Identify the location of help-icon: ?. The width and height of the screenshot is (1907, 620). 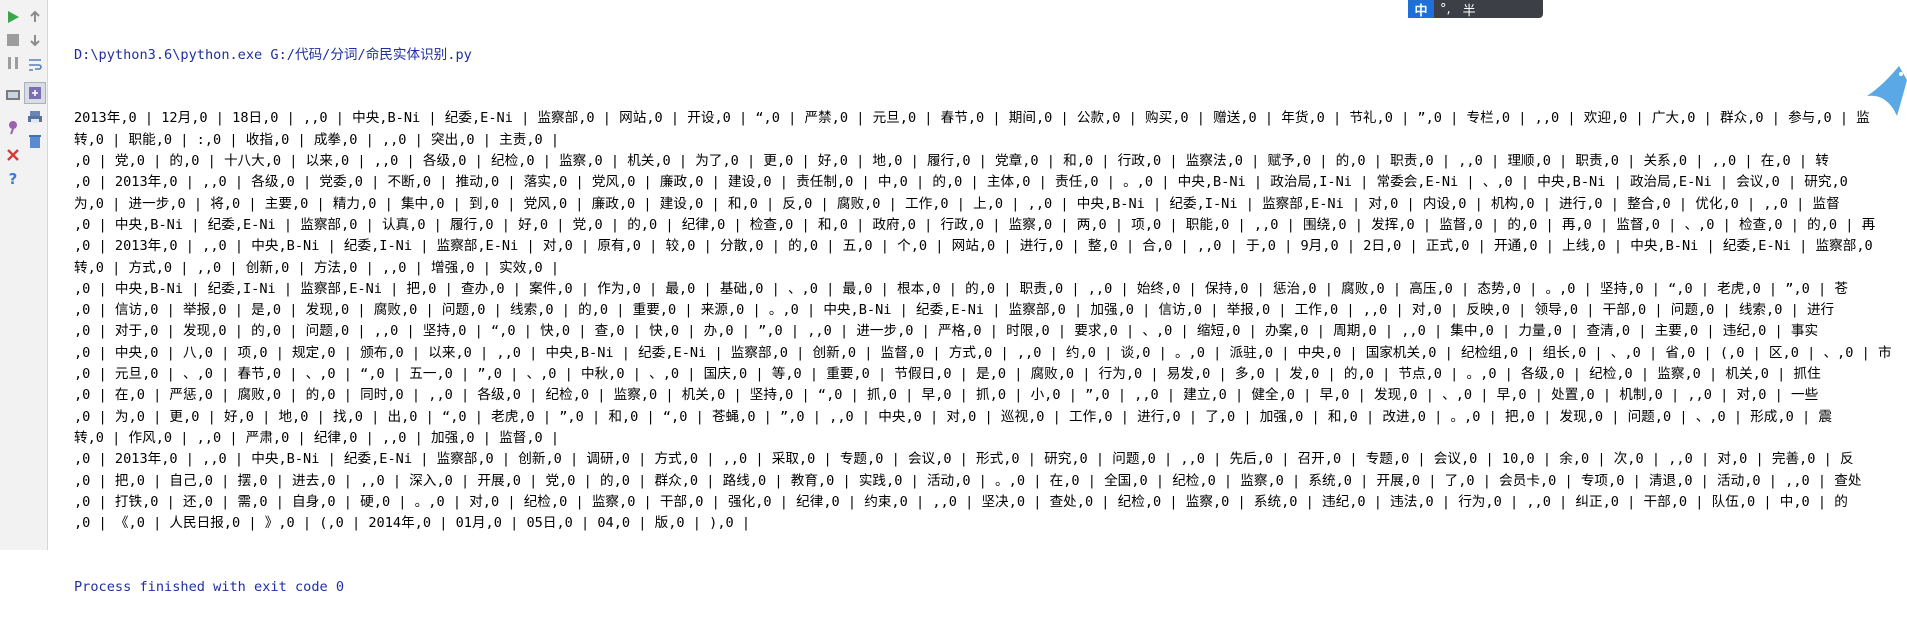
(13, 179).